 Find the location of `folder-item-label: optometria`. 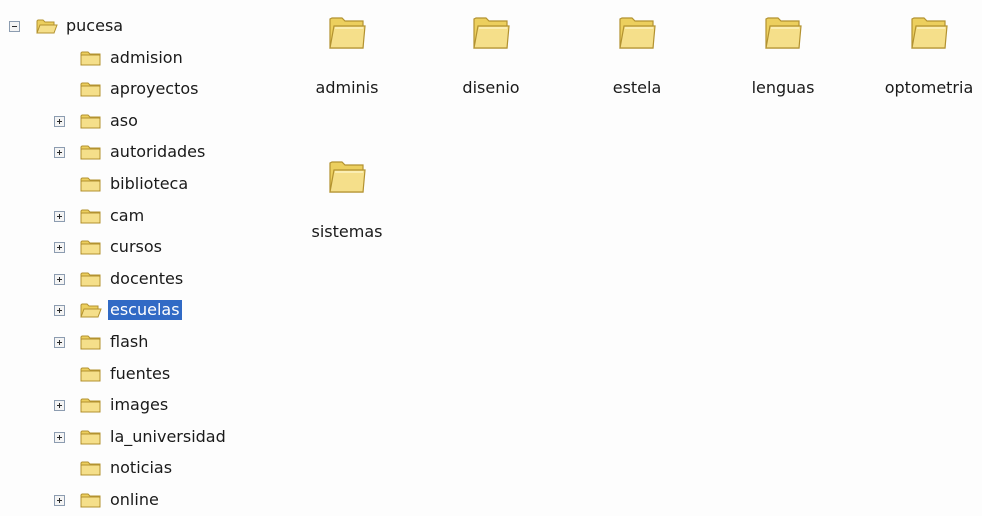

folder-item-label: optometria is located at coordinates (929, 87).